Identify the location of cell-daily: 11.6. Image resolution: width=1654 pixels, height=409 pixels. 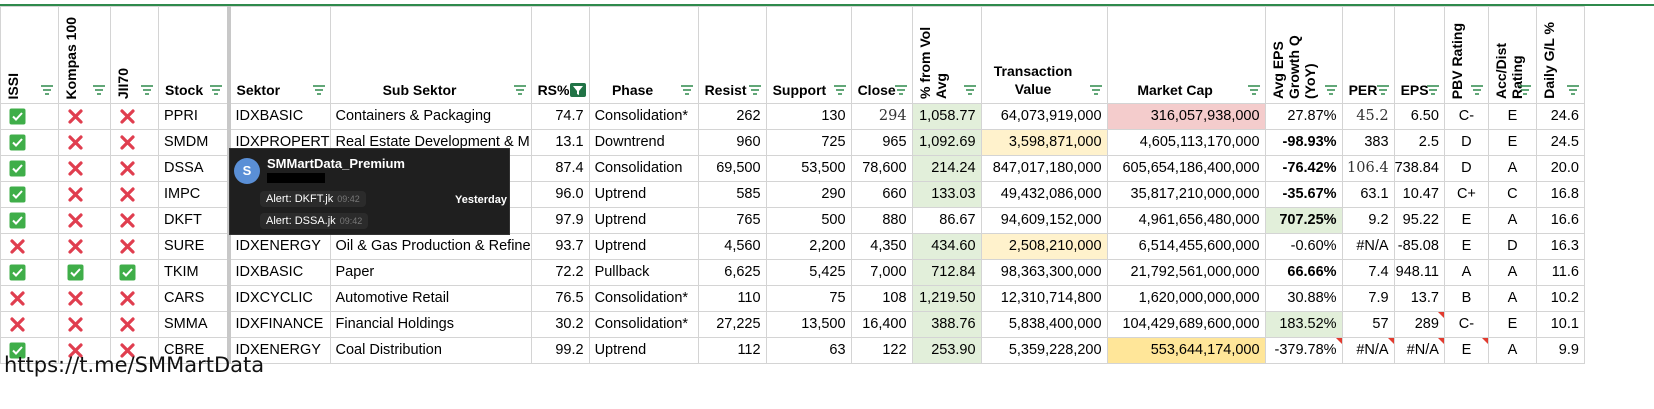
(1560, 272).